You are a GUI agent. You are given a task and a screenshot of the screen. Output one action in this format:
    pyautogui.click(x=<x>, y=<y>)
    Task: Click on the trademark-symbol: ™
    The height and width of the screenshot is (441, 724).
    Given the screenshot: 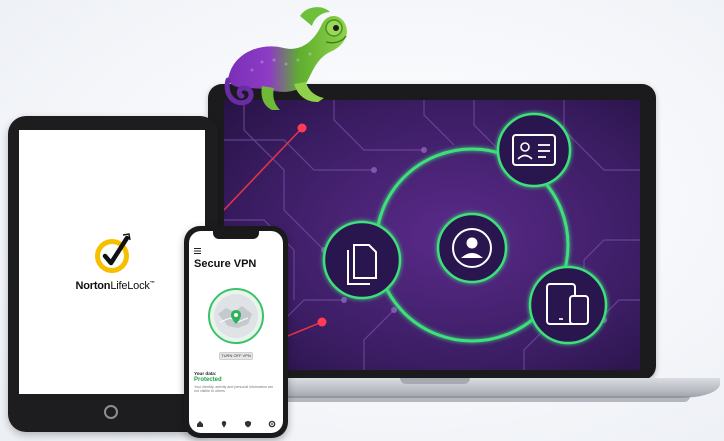 What is the action you would take?
    pyautogui.click(x=152, y=283)
    